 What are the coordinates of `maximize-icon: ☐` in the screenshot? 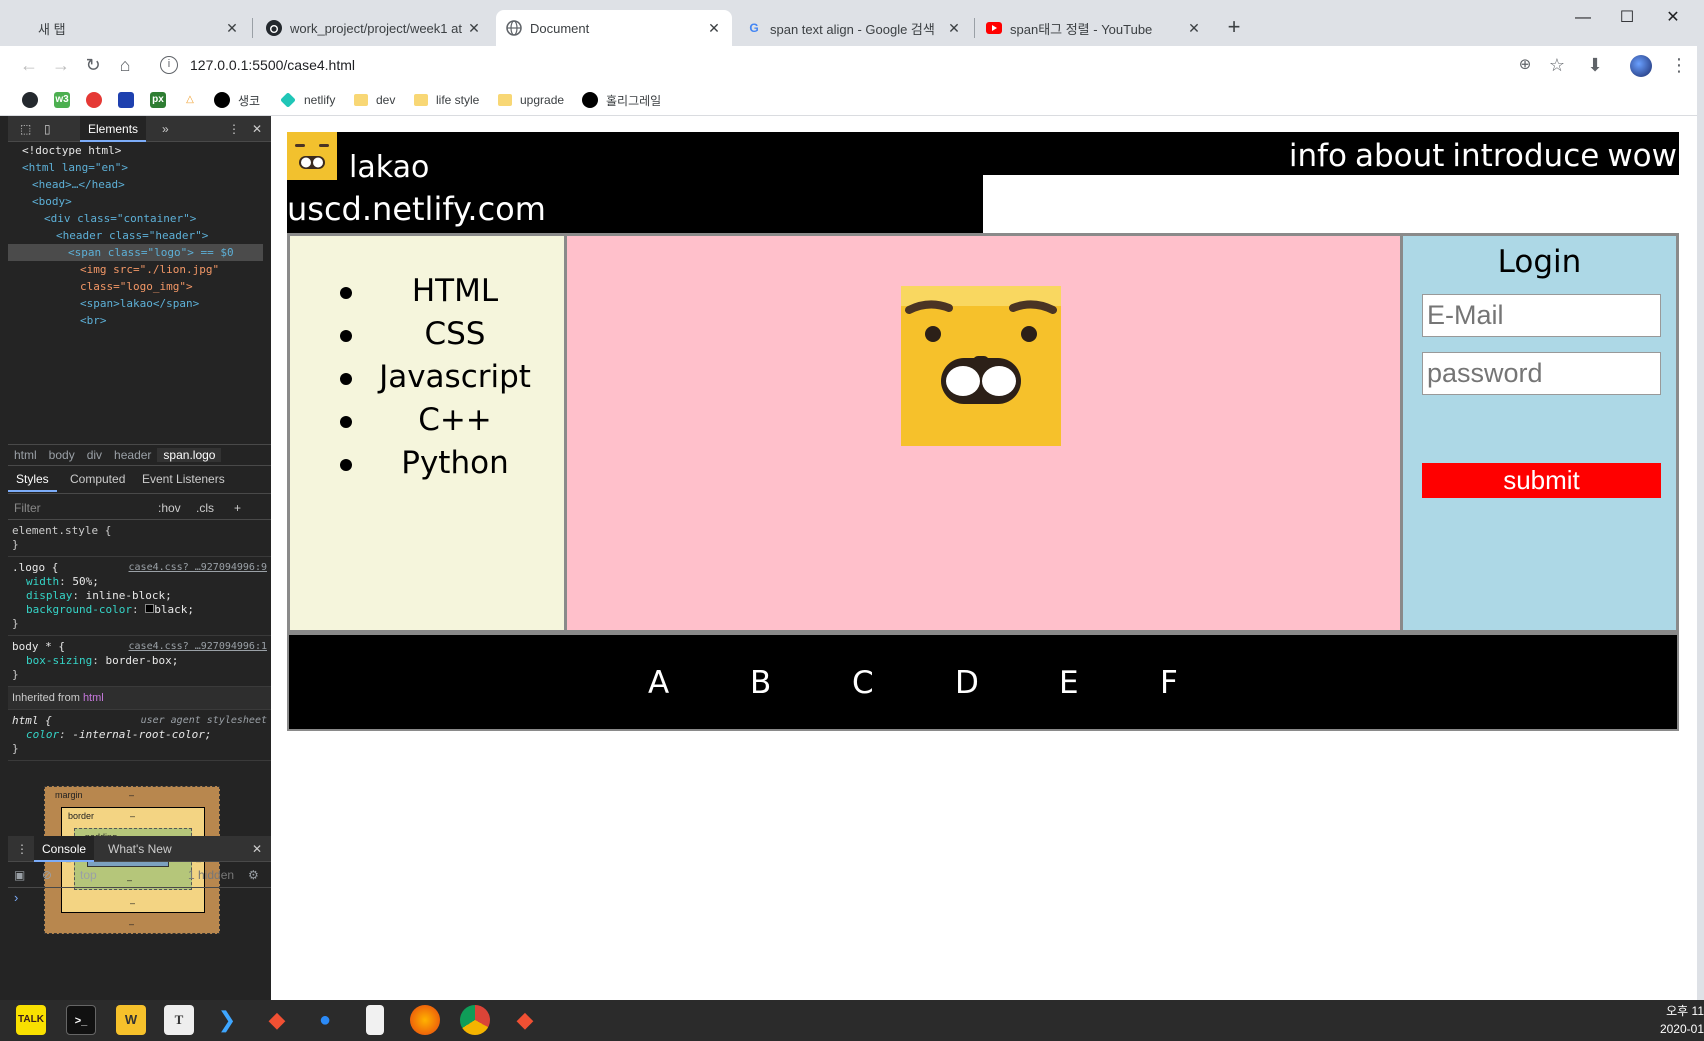 It's located at (1627, 18).